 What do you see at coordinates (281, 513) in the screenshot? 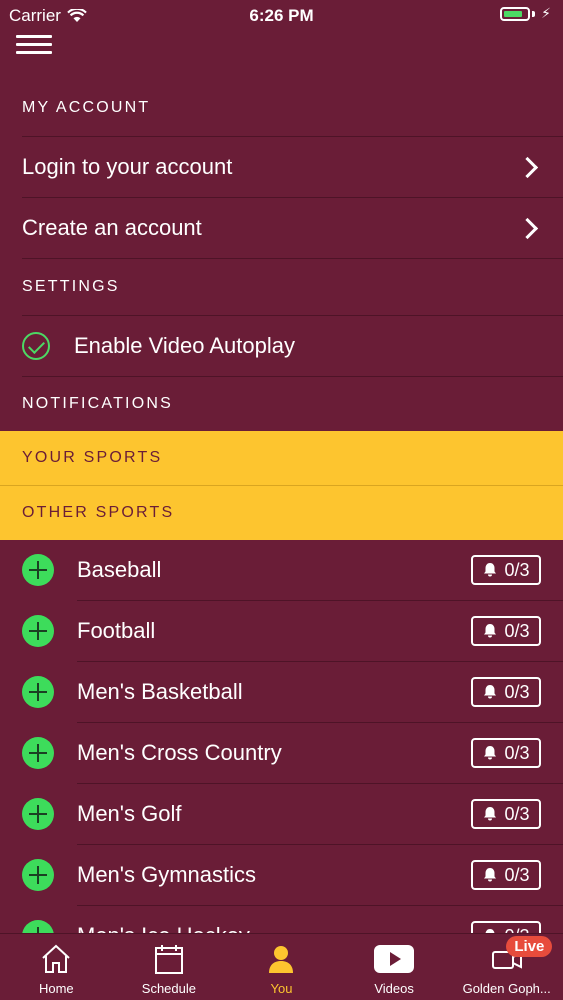
I see `section-header-other-sports: OTHER SPORTS` at bounding box center [281, 513].